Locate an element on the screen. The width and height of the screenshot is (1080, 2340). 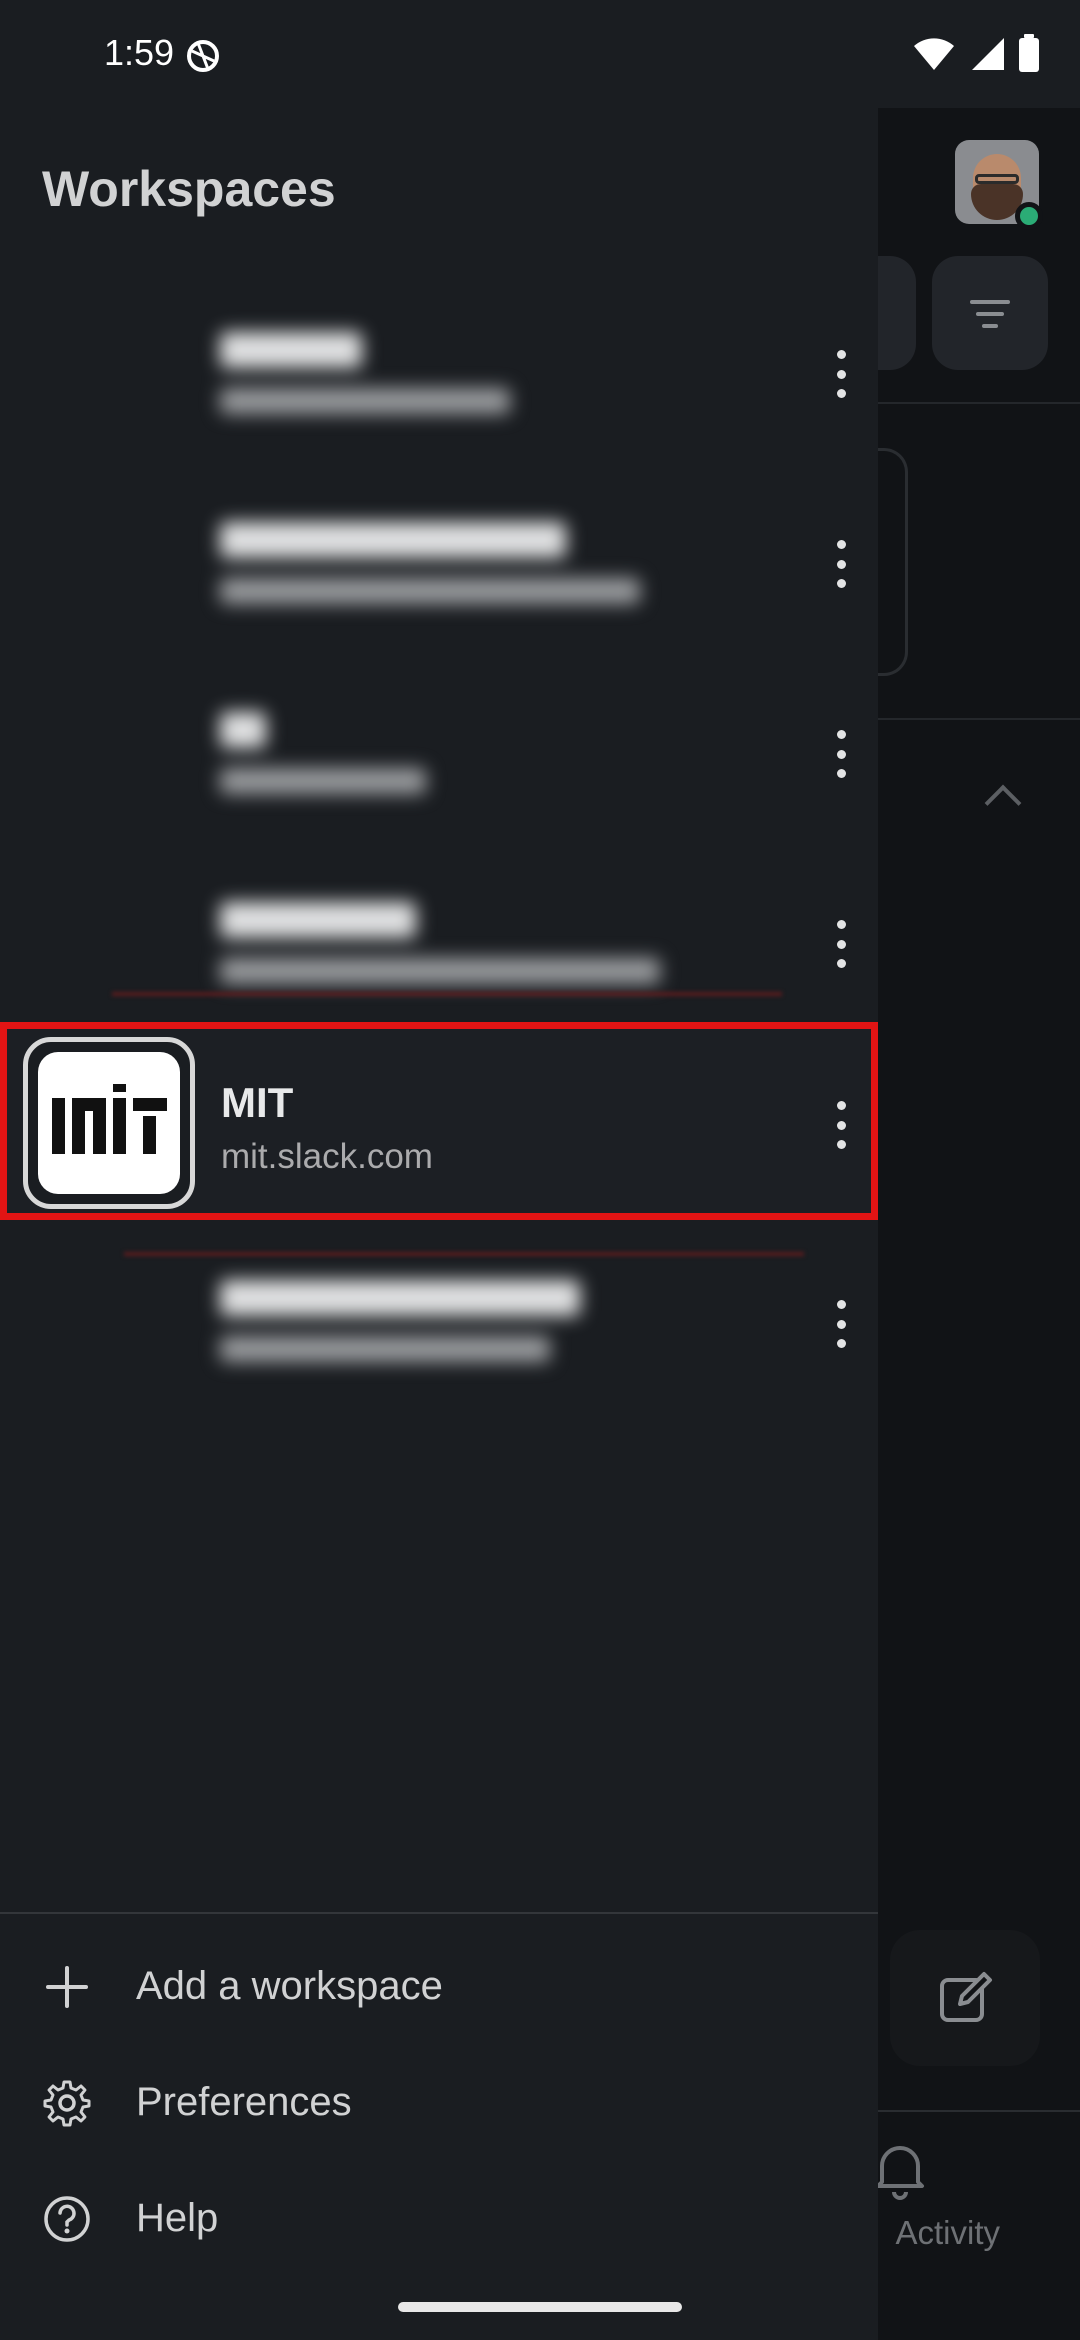
activity-tab-label: Activity is located at coordinates (930, 2233).